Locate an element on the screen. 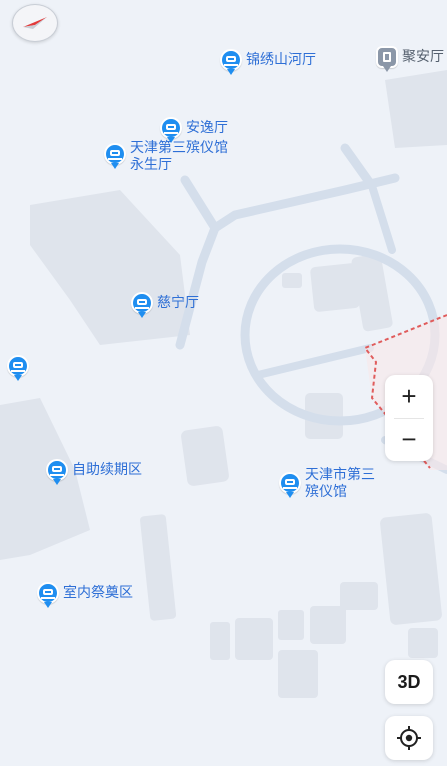 The height and width of the screenshot is (766, 447). poi-label: 天津市第三 殡仪馆 is located at coordinates (340, 482).